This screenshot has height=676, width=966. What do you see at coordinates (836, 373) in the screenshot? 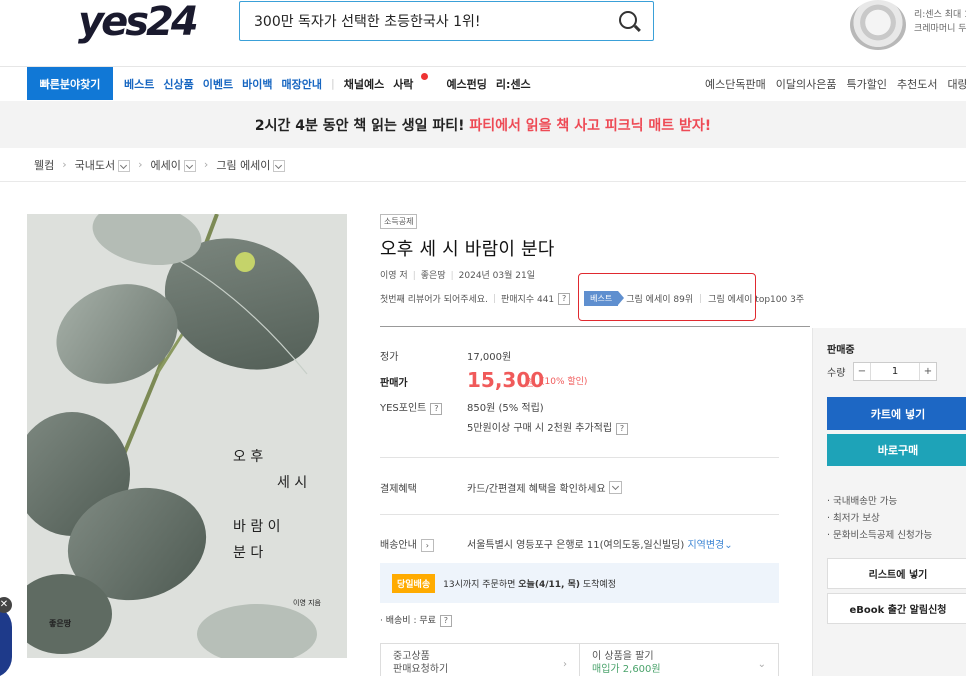
I see `quantity-label: 수량` at bounding box center [836, 373].